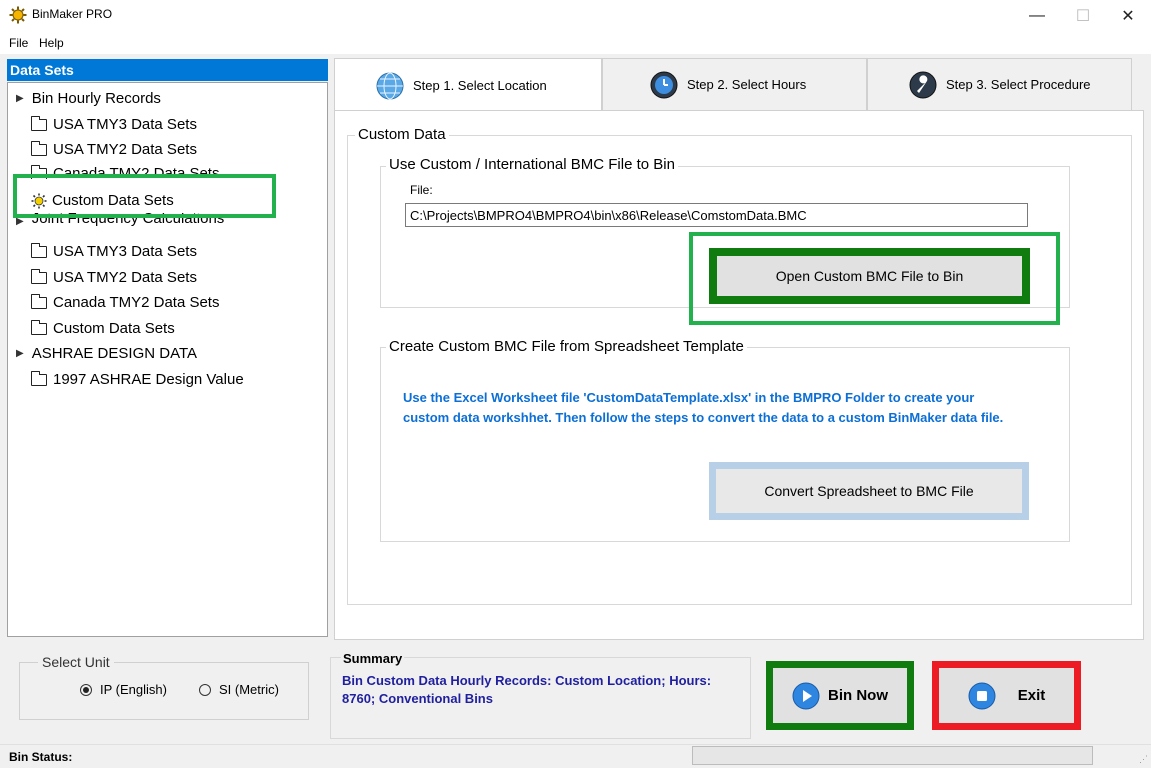 Image resolution: width=1151 pixels, height=768 pixels. I want to click on tab-select-procedure: Step 3. Select Procedure, so click(999, 84).